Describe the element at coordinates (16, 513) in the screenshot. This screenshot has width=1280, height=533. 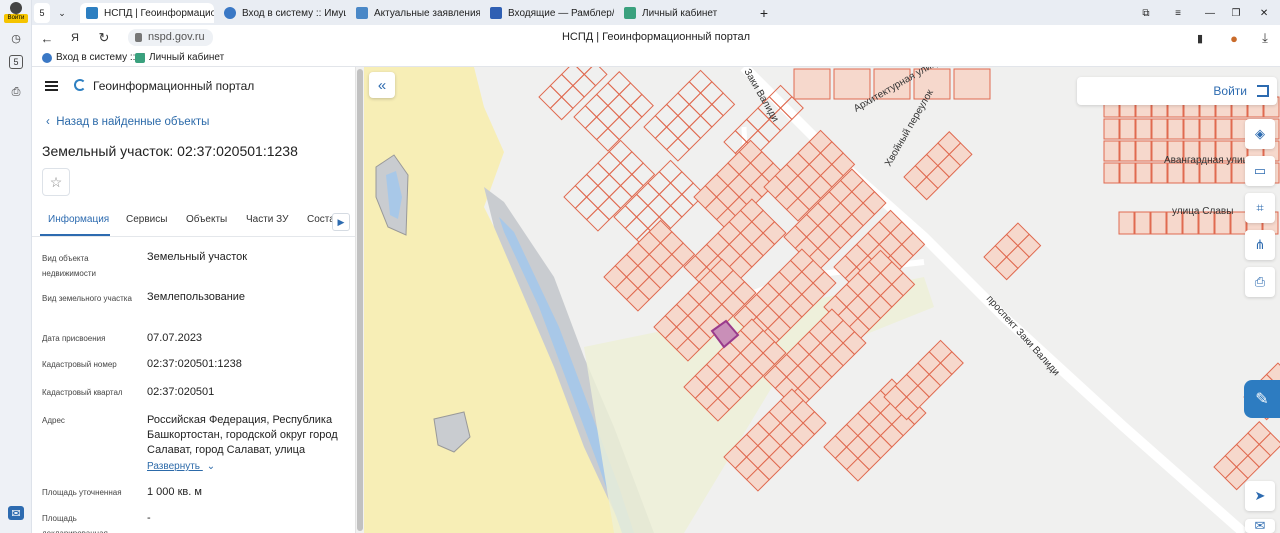
I see `mail-icon: ✉` at that location.